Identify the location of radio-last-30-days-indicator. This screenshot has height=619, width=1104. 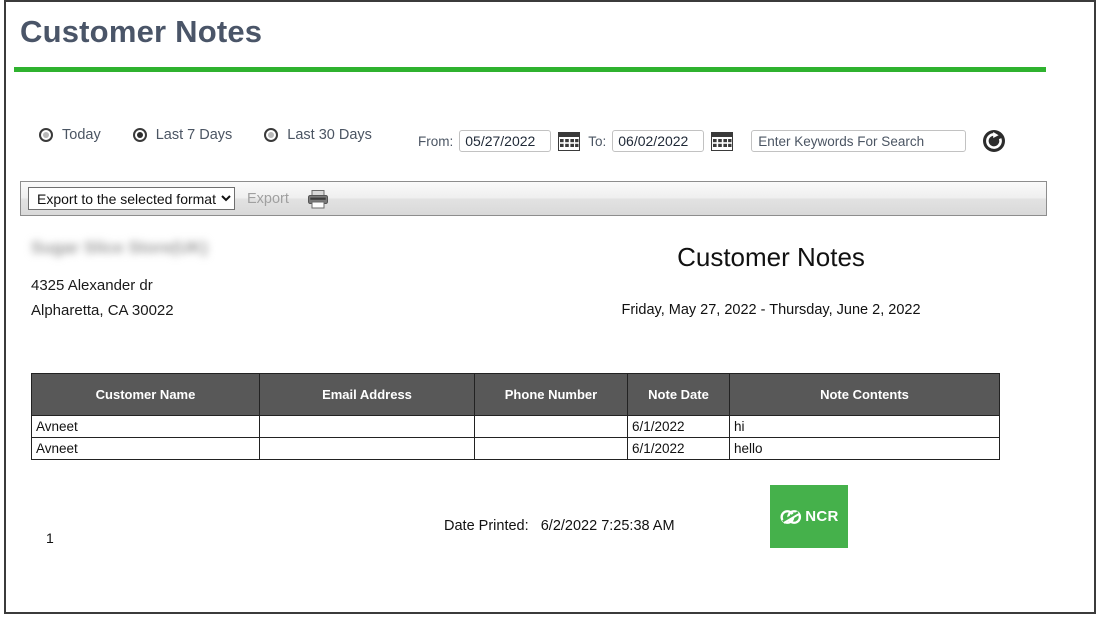
(271, 135).